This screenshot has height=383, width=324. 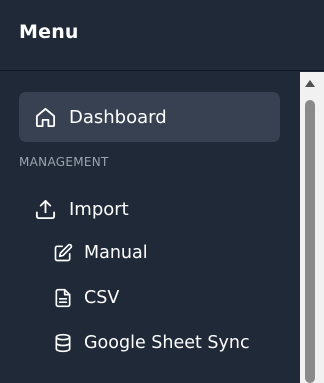 What do you see at coordinates (63, 343) in the screenshot?
I see `database-icon` at bounding box center [63, 343].